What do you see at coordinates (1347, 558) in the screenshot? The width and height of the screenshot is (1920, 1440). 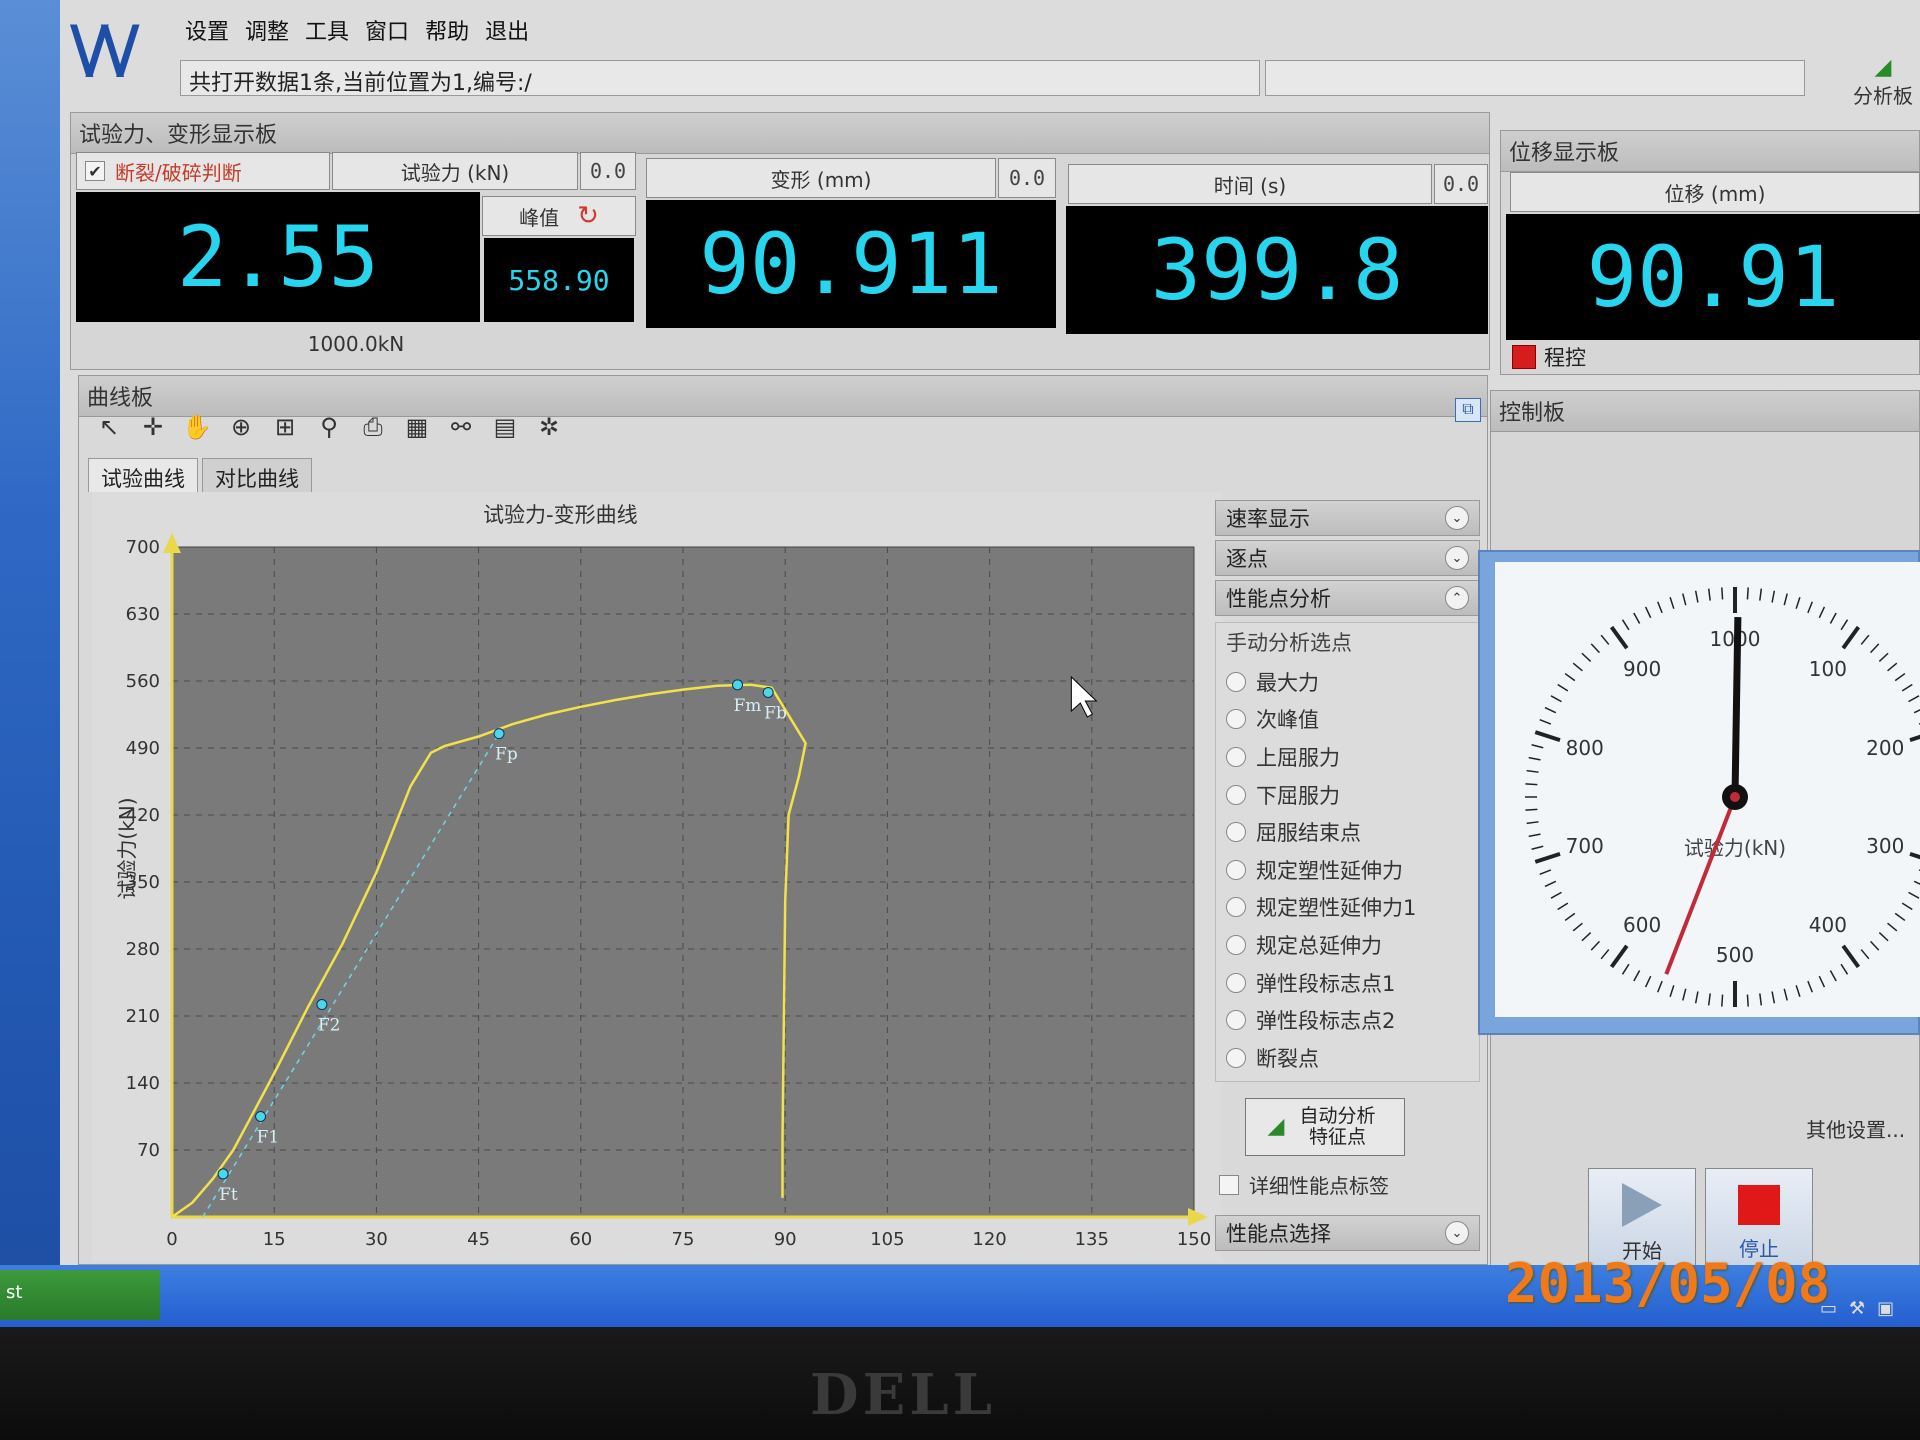 I see `point-by-point-header: 逐点 ⌄` at bounding box center [1347, 558].